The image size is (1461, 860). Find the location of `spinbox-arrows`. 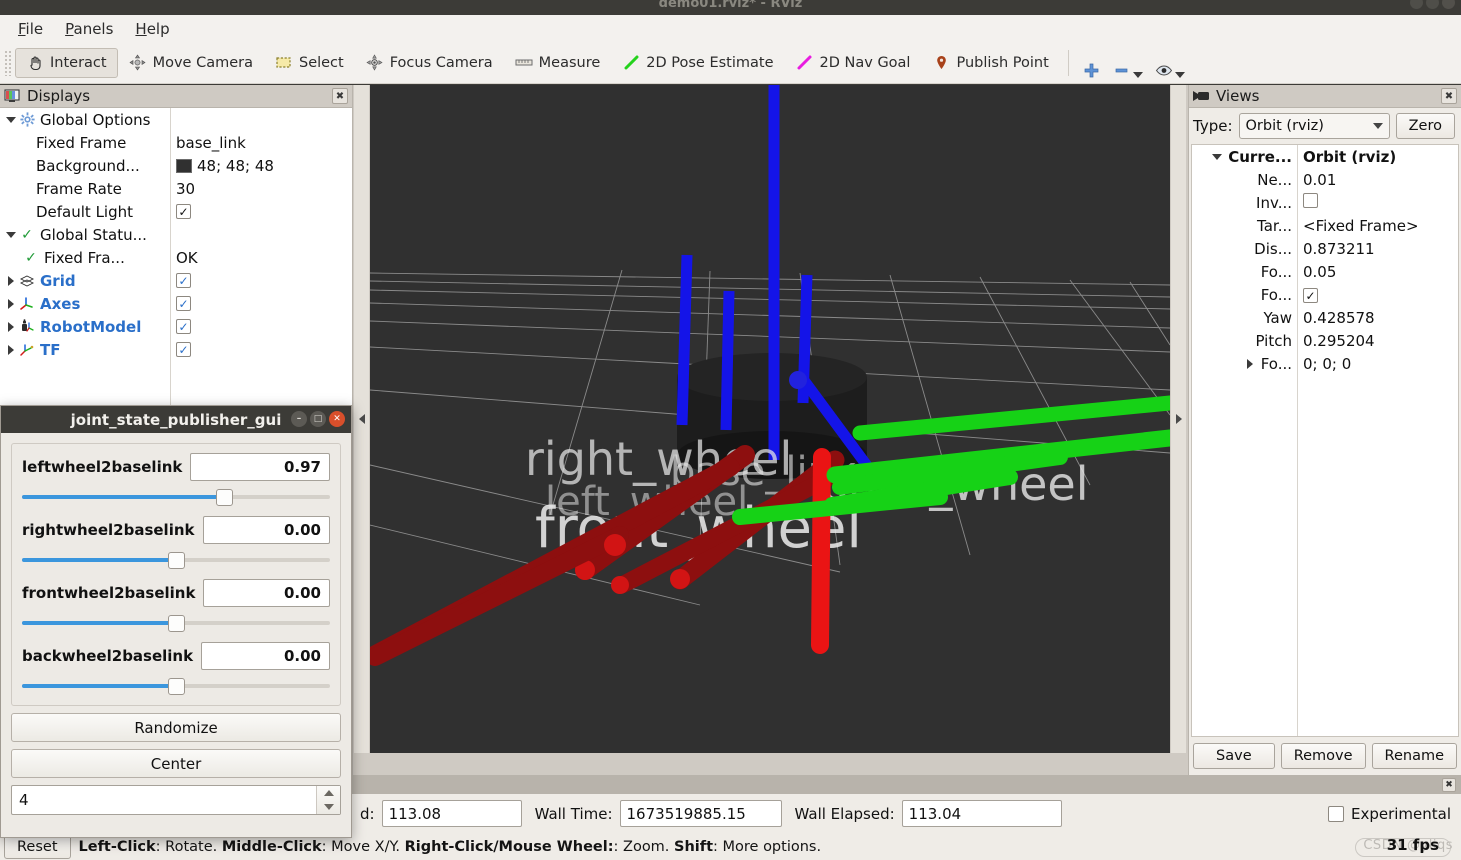

spinbox-arrows is located at coordinates (328, 800).